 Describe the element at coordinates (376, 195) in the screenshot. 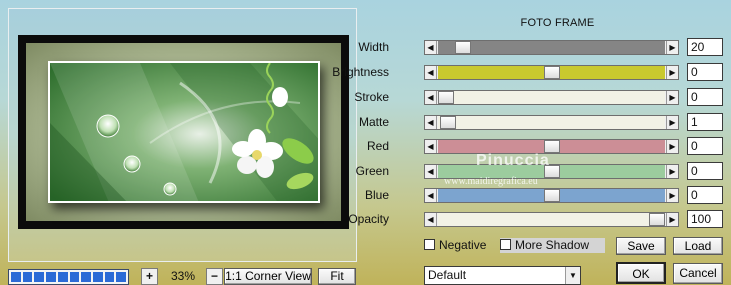

I see `blue-label: Blue` at that location.